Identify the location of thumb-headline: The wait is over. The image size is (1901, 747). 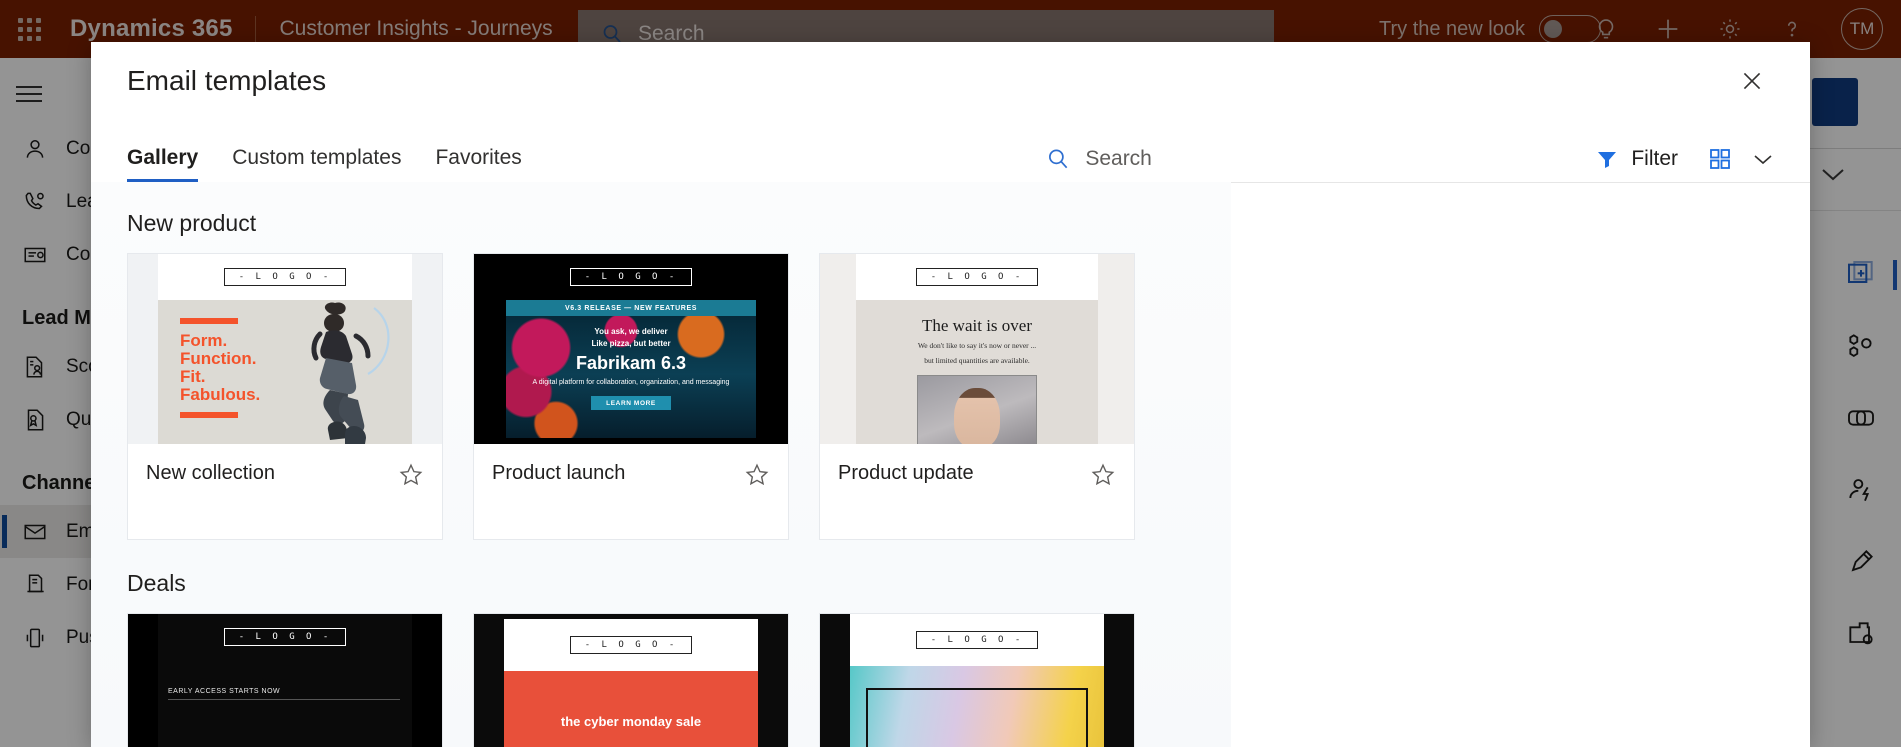
(977, 325).